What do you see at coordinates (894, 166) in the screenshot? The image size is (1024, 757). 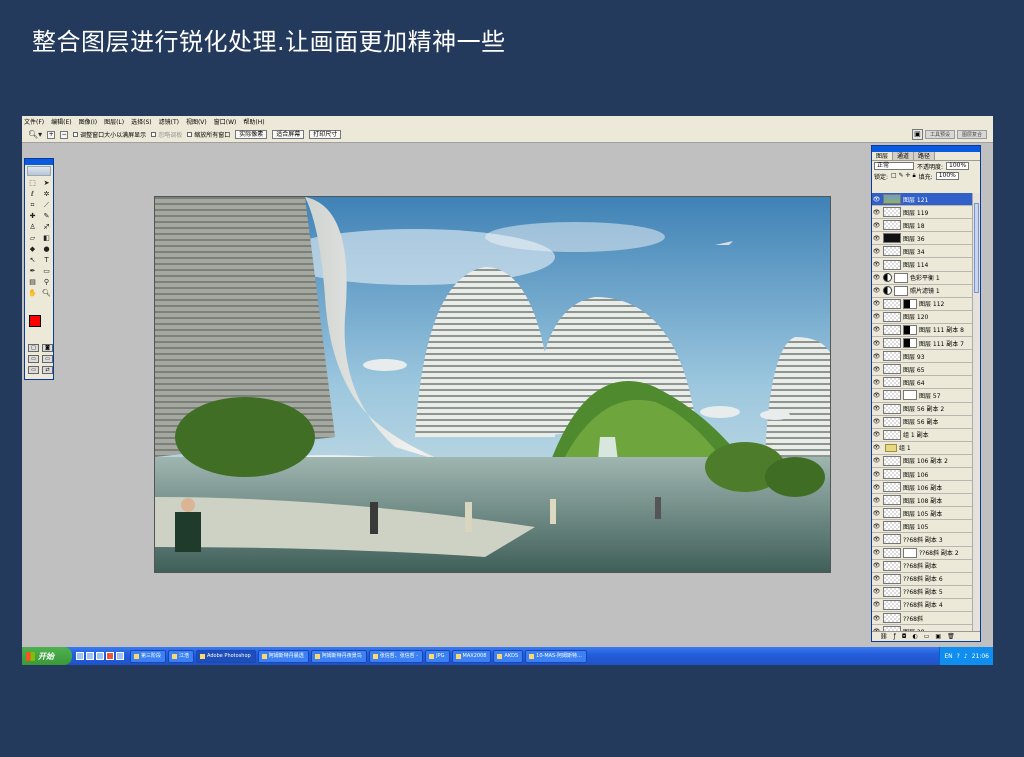 I see `blend-mode-select: 正常` at bounding box center [894, 166].